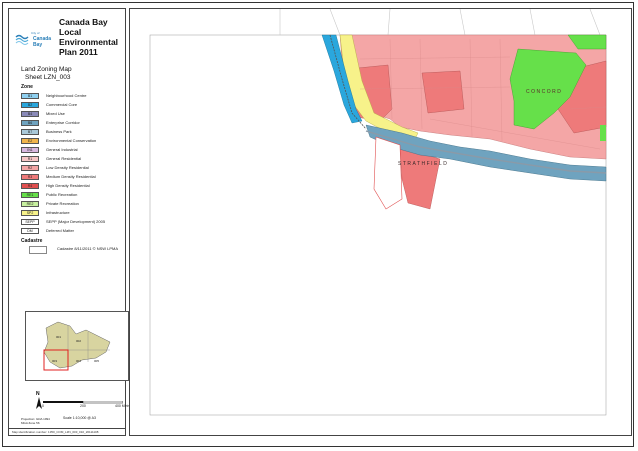 This screenshot has height=451, width=638. I want to click on zone-label: SEPP (Major Development) 2005, so click(76, 221).